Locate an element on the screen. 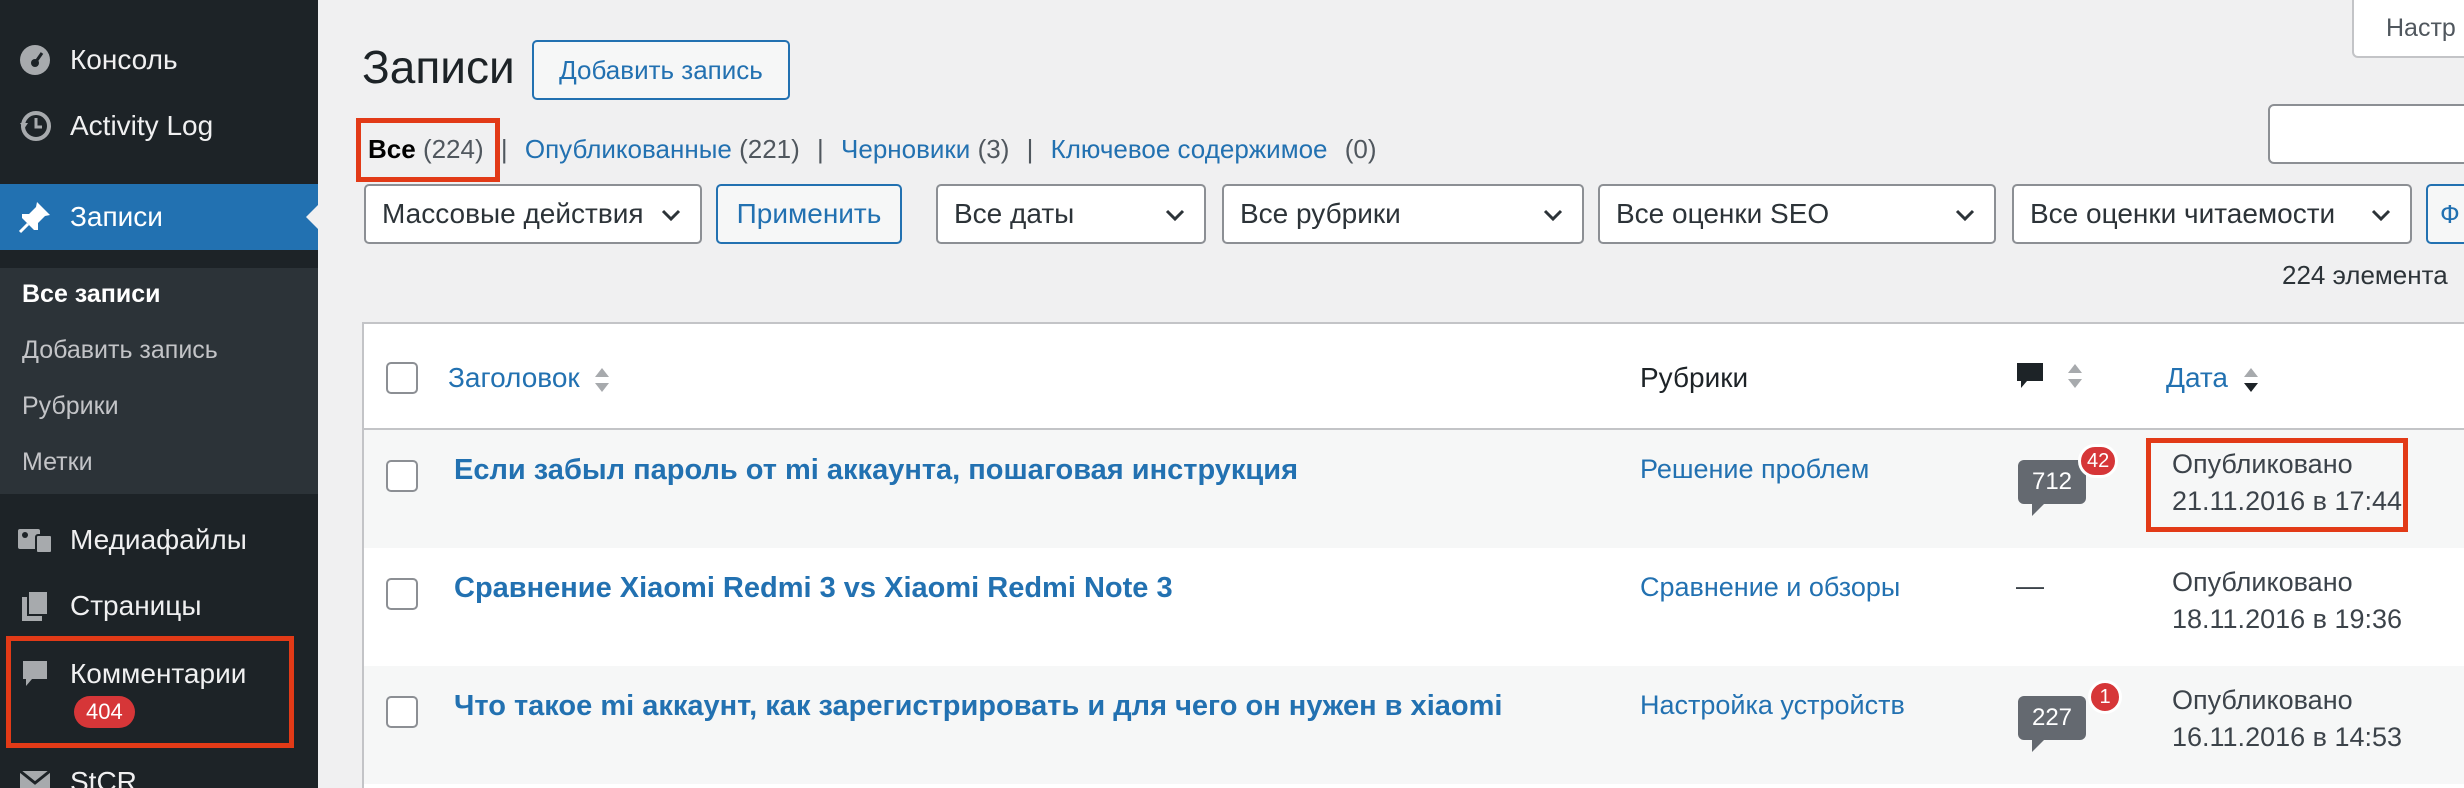 The width and height of the screenshot is (2464, 788). pin-icon is located at coordinates (35, 217).